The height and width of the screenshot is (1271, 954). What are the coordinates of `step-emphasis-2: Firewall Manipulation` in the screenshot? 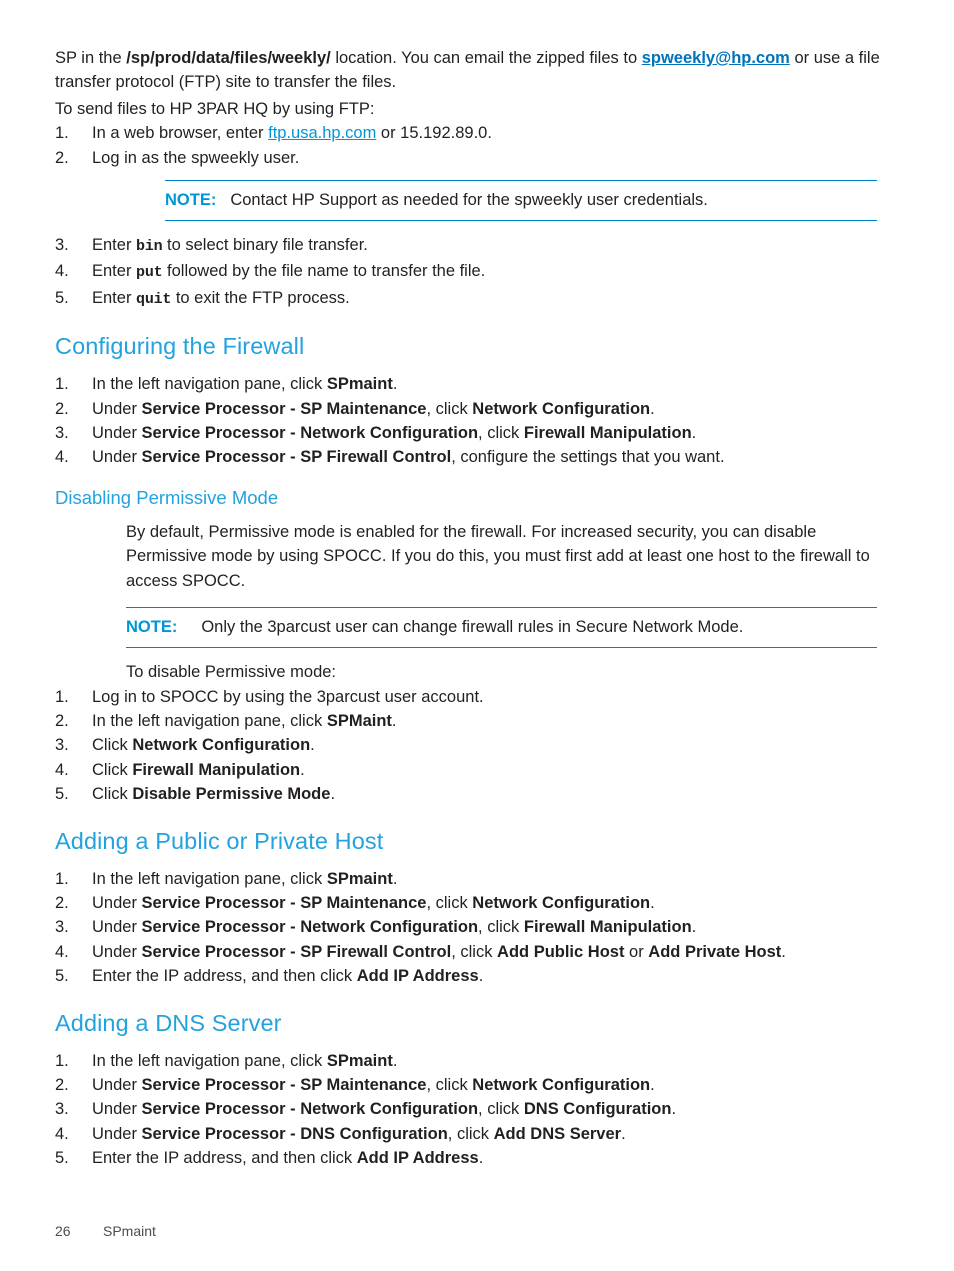 It's located at (607, 927).